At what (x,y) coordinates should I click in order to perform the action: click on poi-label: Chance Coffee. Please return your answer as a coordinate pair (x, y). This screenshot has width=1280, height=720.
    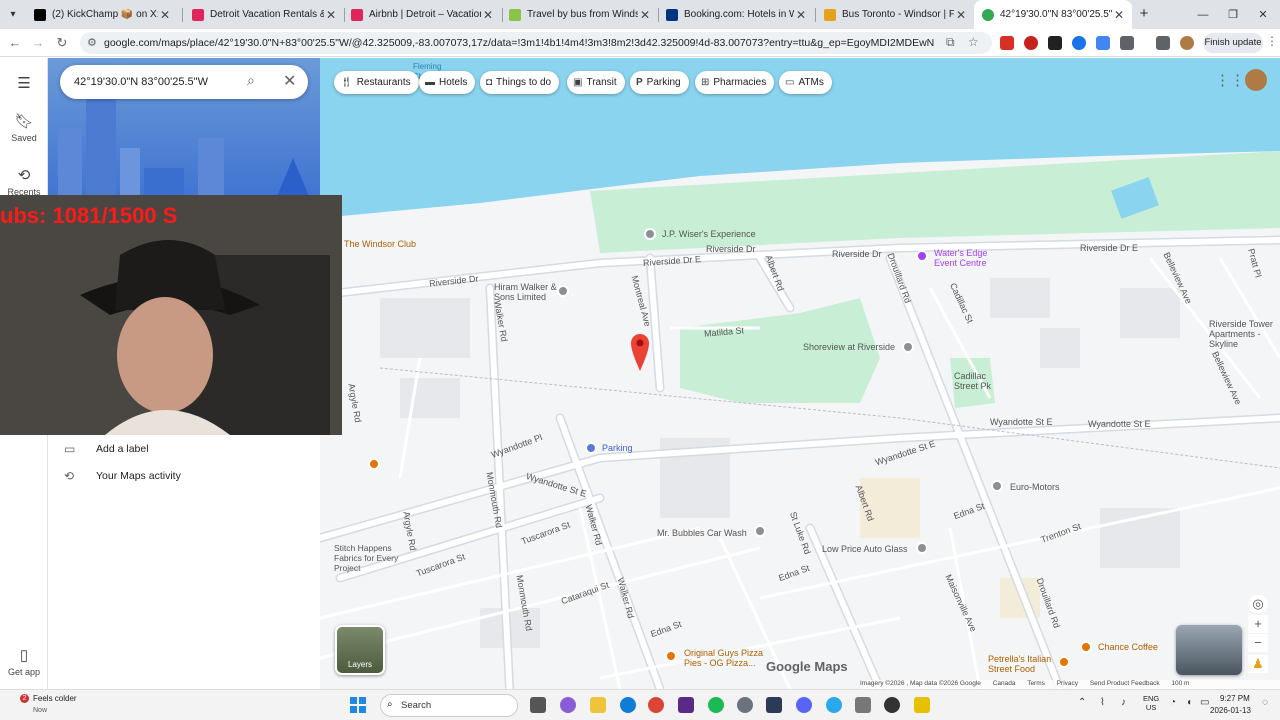
    Looking at the image, I should click on (1128, 647).